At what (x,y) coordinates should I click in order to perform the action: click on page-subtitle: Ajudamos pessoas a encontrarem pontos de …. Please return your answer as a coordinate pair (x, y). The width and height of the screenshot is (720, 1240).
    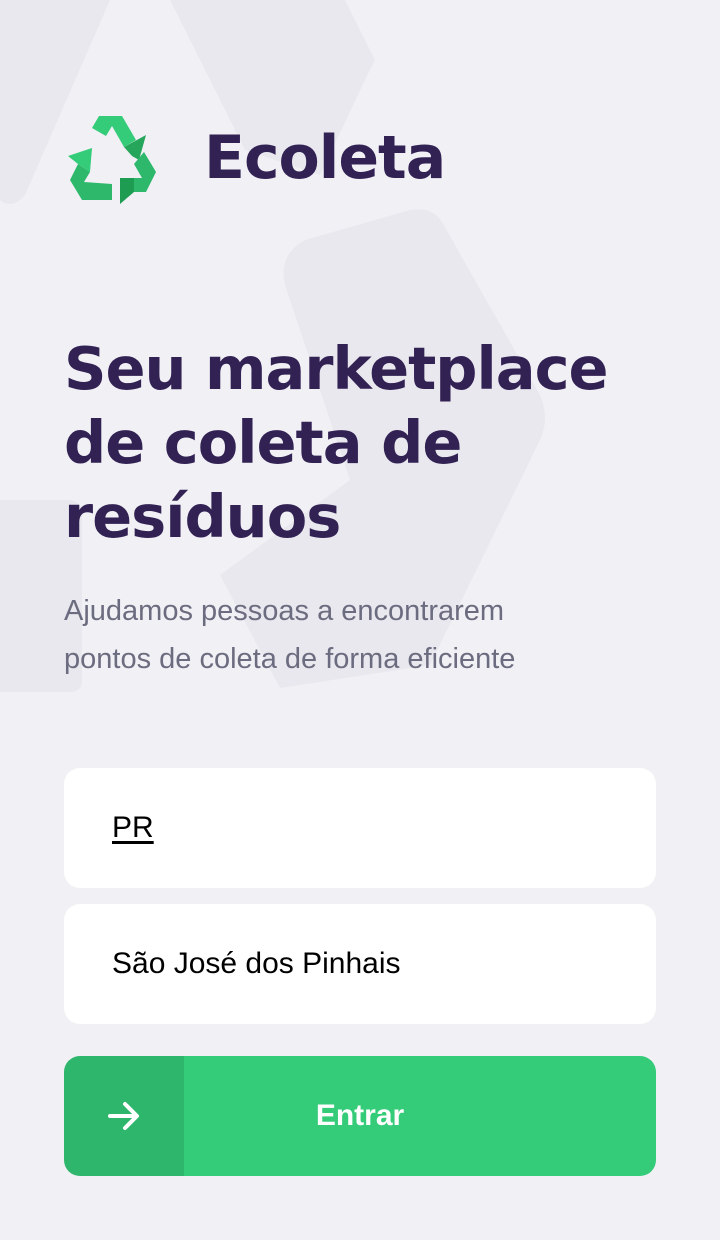
    Looking at the image, I should click on (344, 635).